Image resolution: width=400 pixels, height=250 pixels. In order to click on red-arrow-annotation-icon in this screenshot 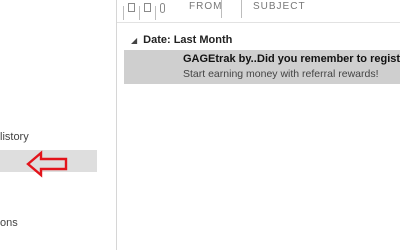, I will do `click(47, 164)`.